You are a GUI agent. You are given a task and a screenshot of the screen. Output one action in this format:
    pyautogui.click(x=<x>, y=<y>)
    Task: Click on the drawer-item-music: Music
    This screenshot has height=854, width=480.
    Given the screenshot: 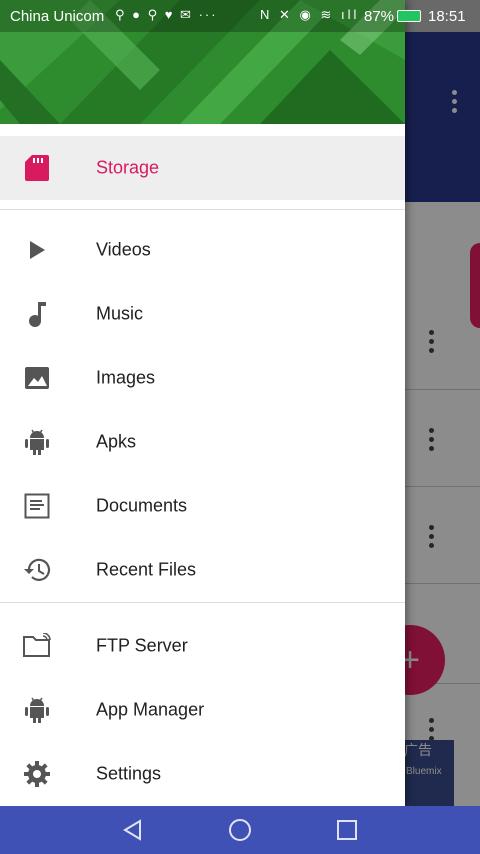 What is the action you would take?
    pyautogui.click(x=202, y=314)
    